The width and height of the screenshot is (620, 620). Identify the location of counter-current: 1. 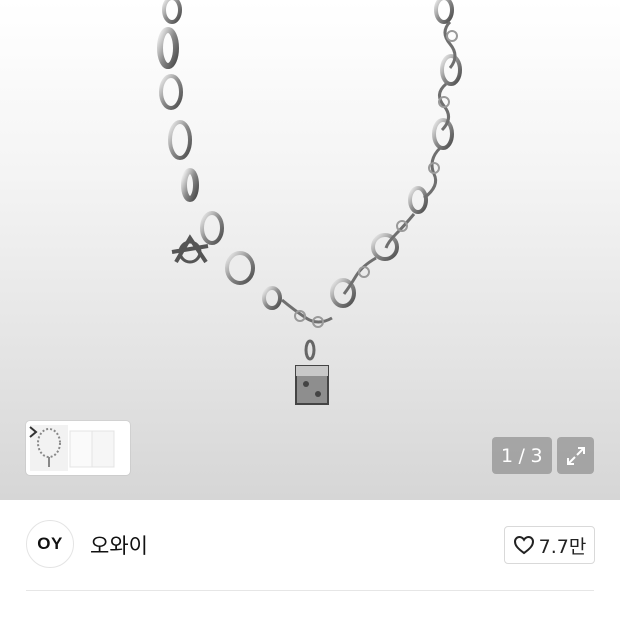
(507, 455).